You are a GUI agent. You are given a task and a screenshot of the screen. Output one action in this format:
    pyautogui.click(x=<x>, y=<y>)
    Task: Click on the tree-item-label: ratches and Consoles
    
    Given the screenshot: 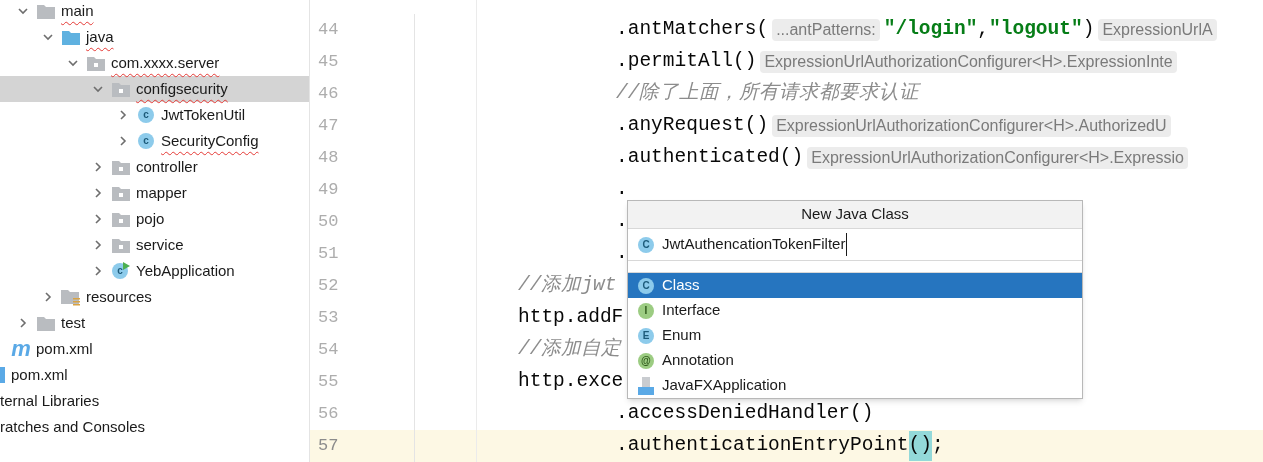 What is the action you would take?
    pyautogui.click(x=73, y=426)
    